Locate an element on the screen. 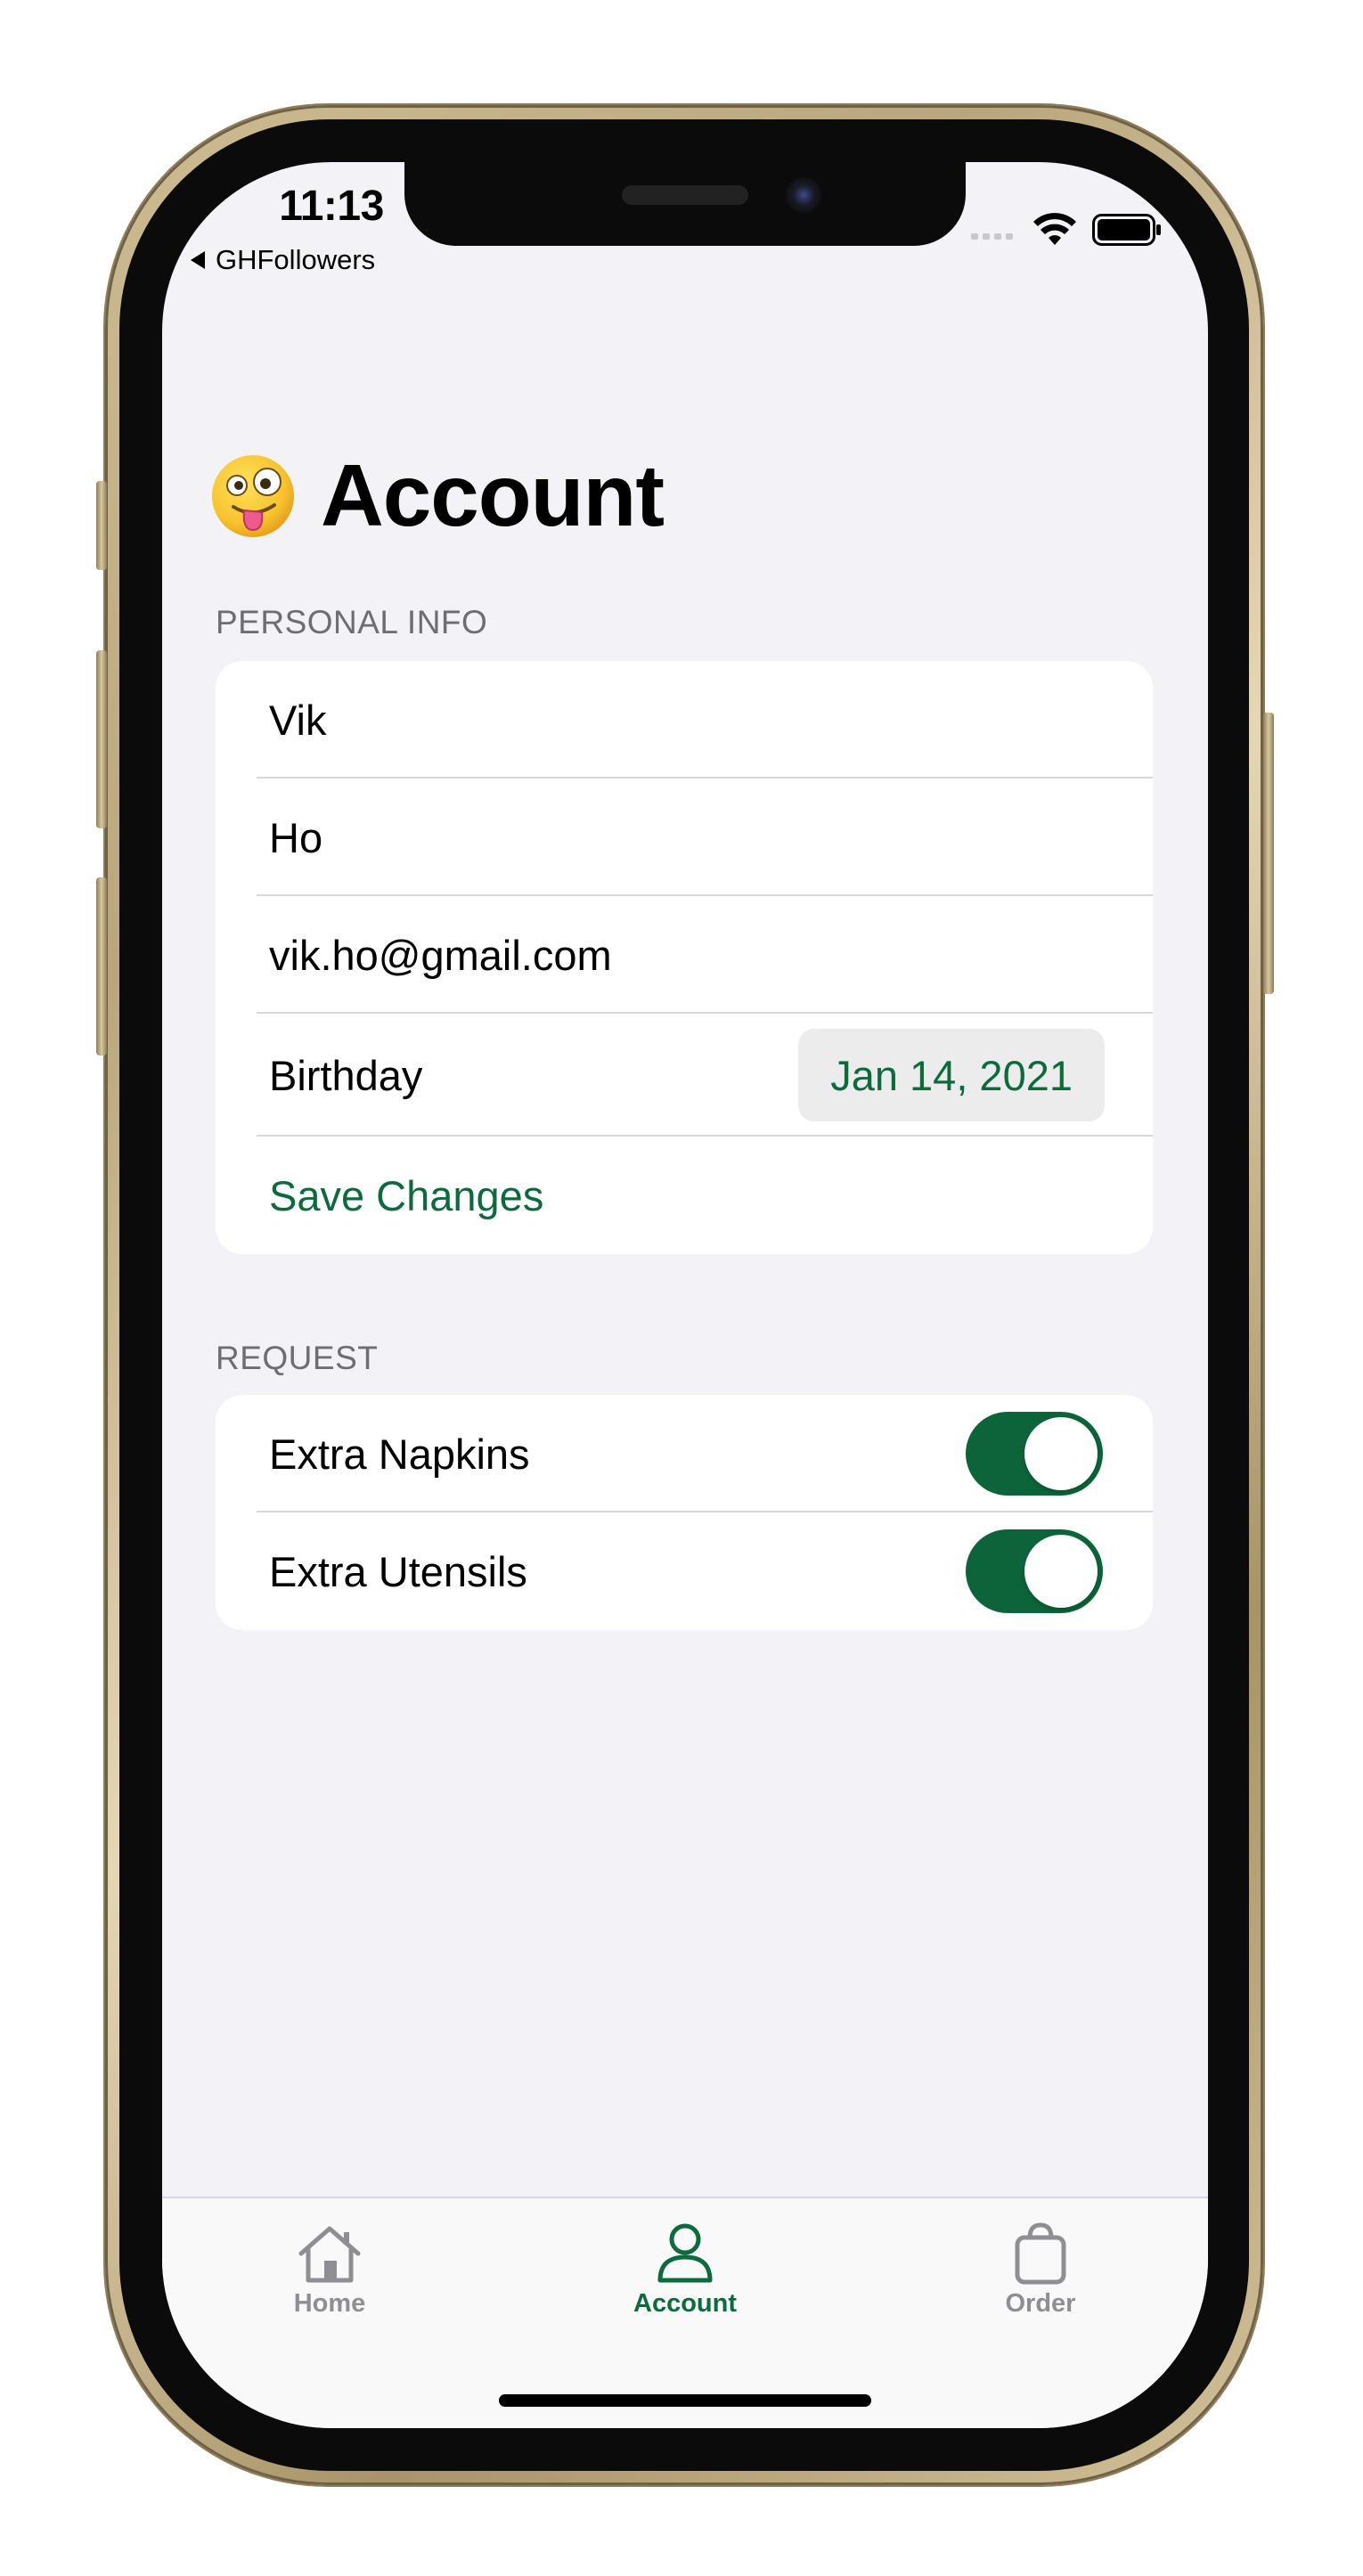 This screenshot has width=1363, height=2576. title-row: Account is located at coordinates (437, 495).